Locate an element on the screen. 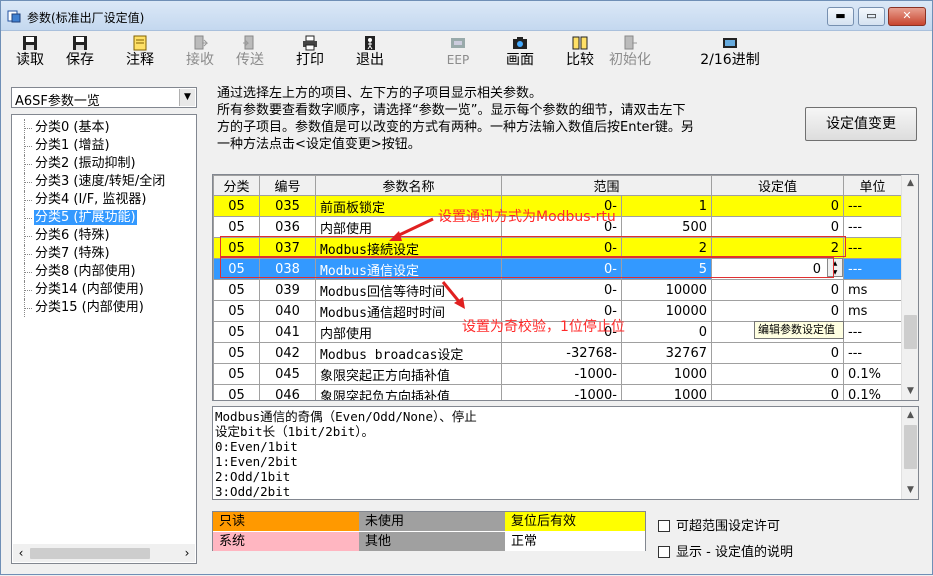  send-button: 传送 is located at coordinates (250, 54).